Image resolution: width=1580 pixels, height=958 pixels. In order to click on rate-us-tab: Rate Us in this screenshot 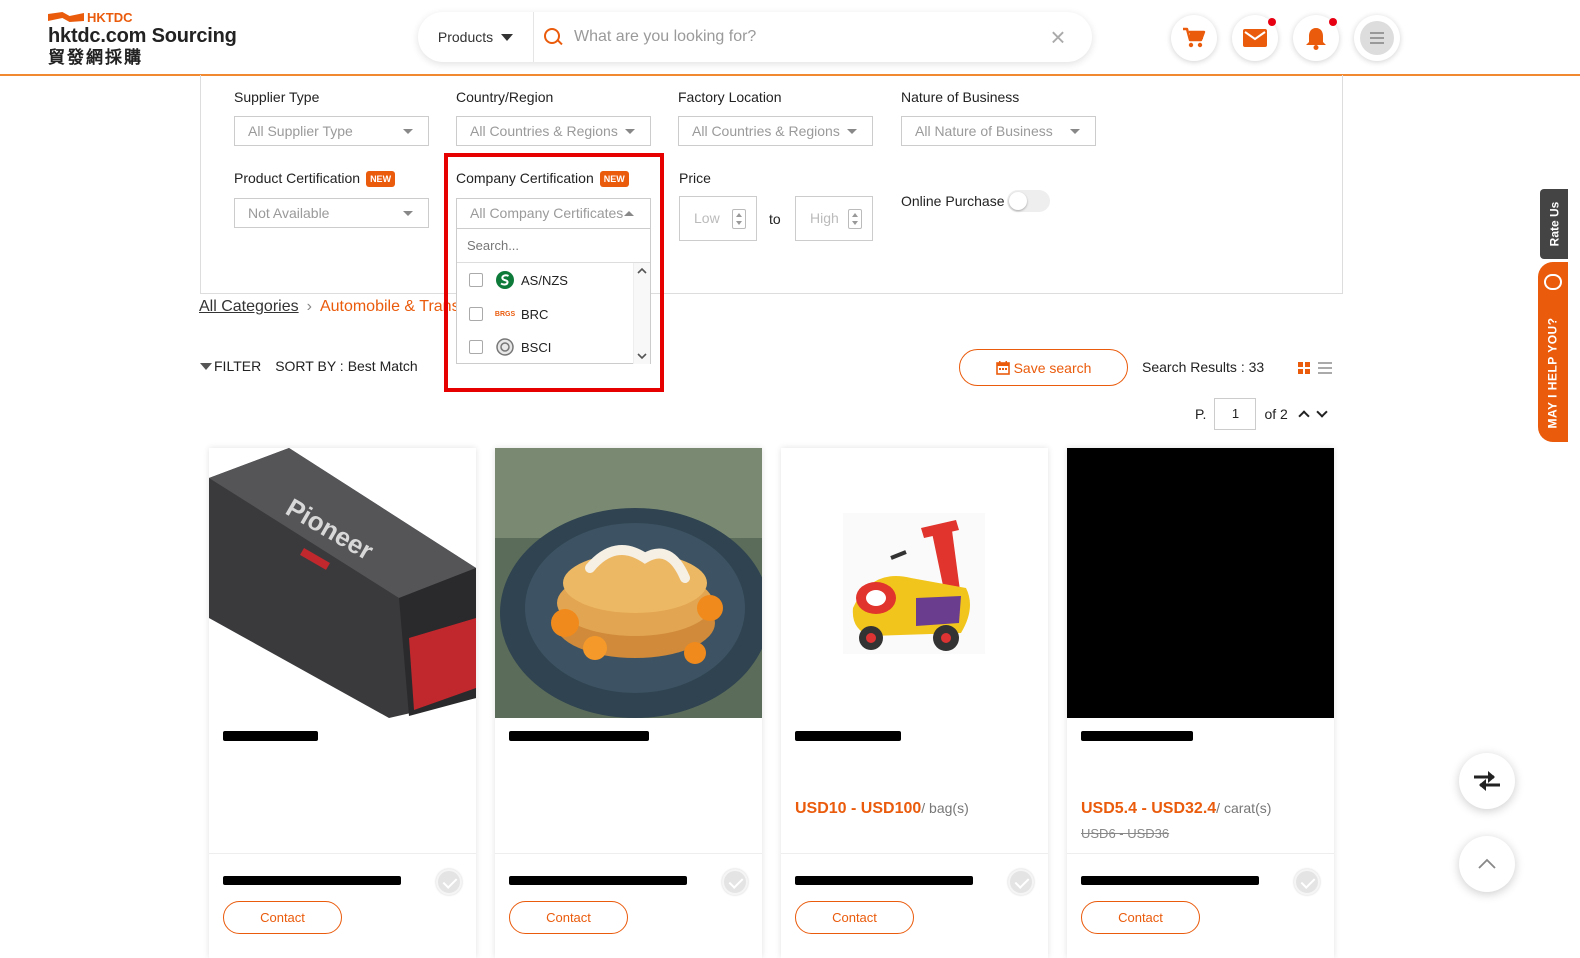, I will do `click(1554, 224)`.